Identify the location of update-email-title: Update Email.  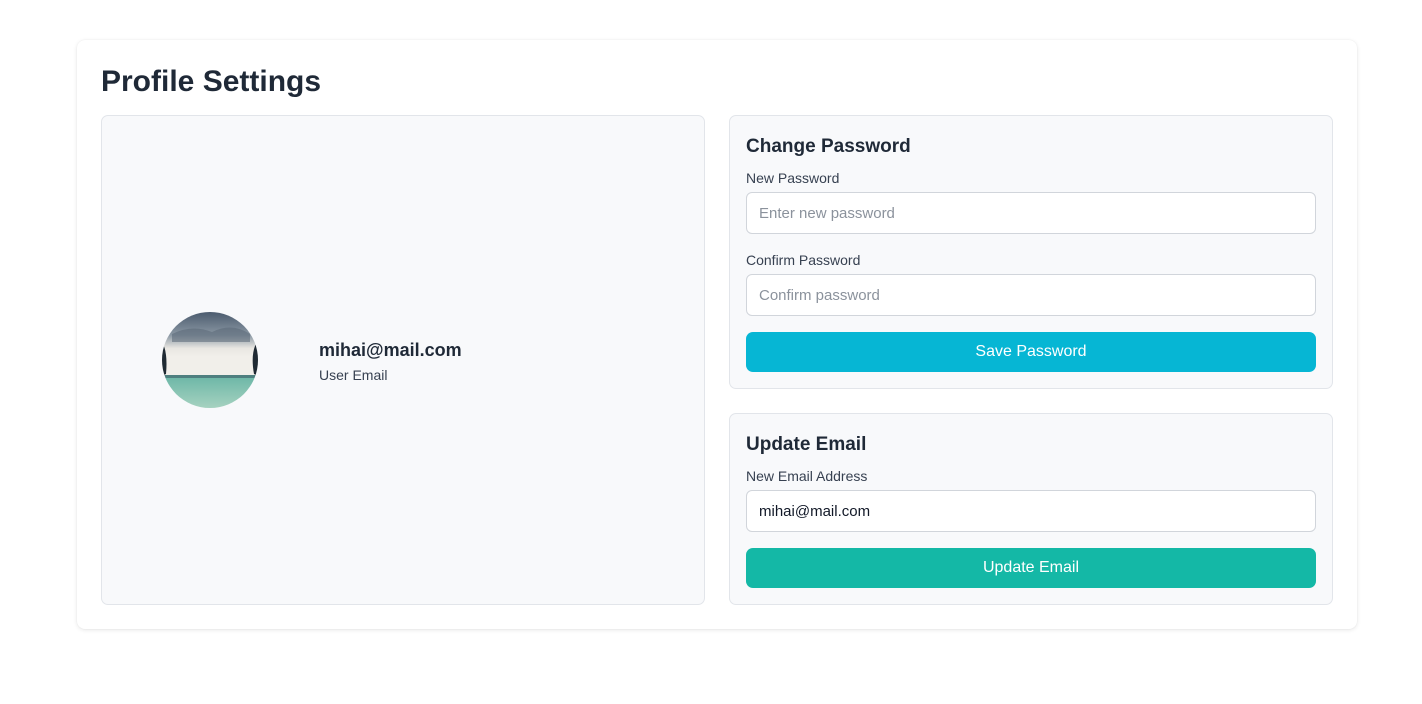
(806, 444).